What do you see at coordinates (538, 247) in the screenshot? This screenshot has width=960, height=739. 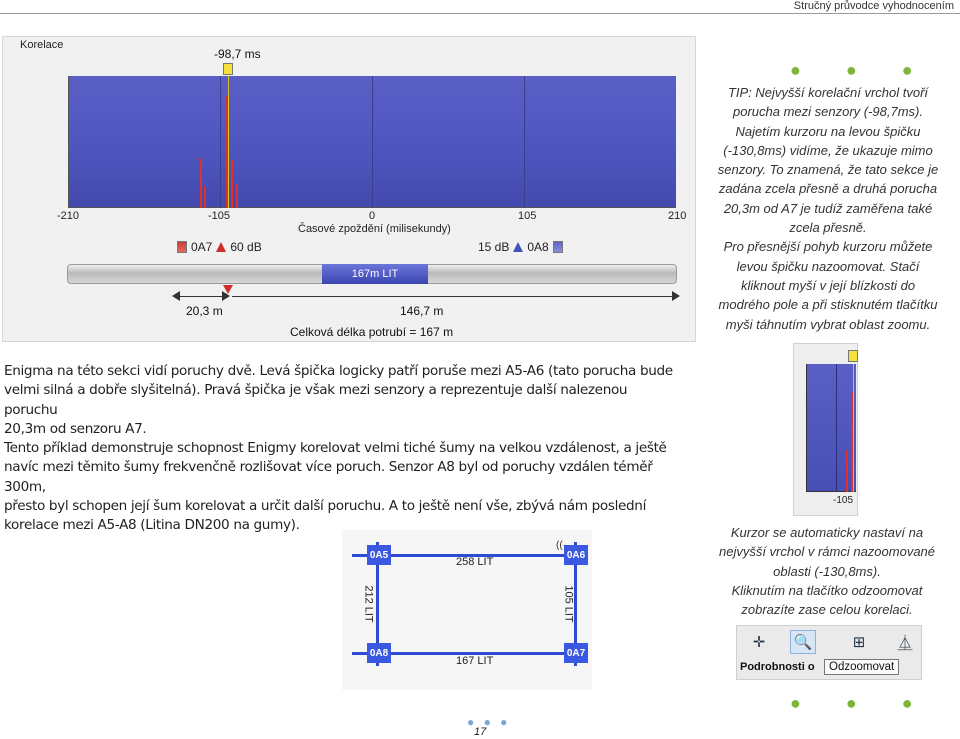 I see `sensor-name: 0A8` at bounding box center [538, 247].